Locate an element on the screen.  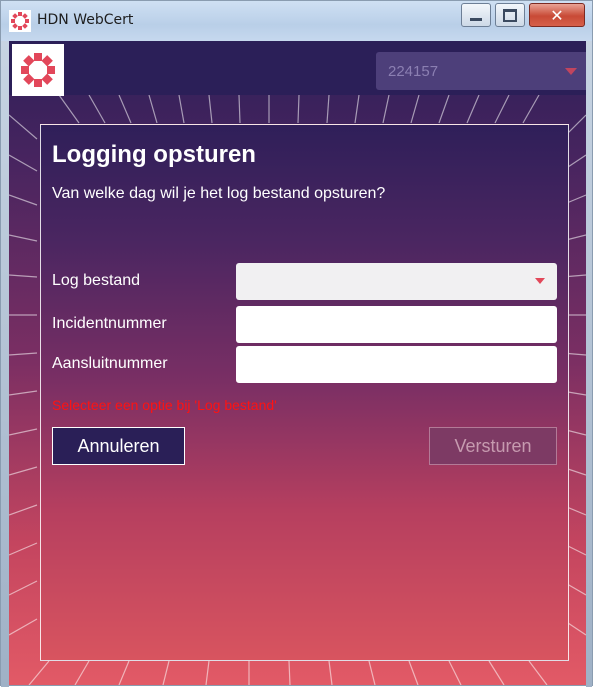
window-border-left is located at coordinates (5, 364).